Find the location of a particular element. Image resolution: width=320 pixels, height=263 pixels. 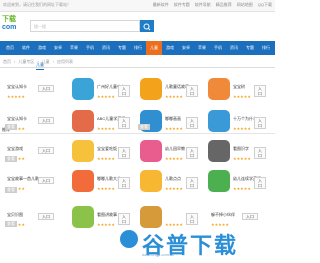

app-card: 宝贝识图★★★★★入口 is located at coordinates (32, 220).